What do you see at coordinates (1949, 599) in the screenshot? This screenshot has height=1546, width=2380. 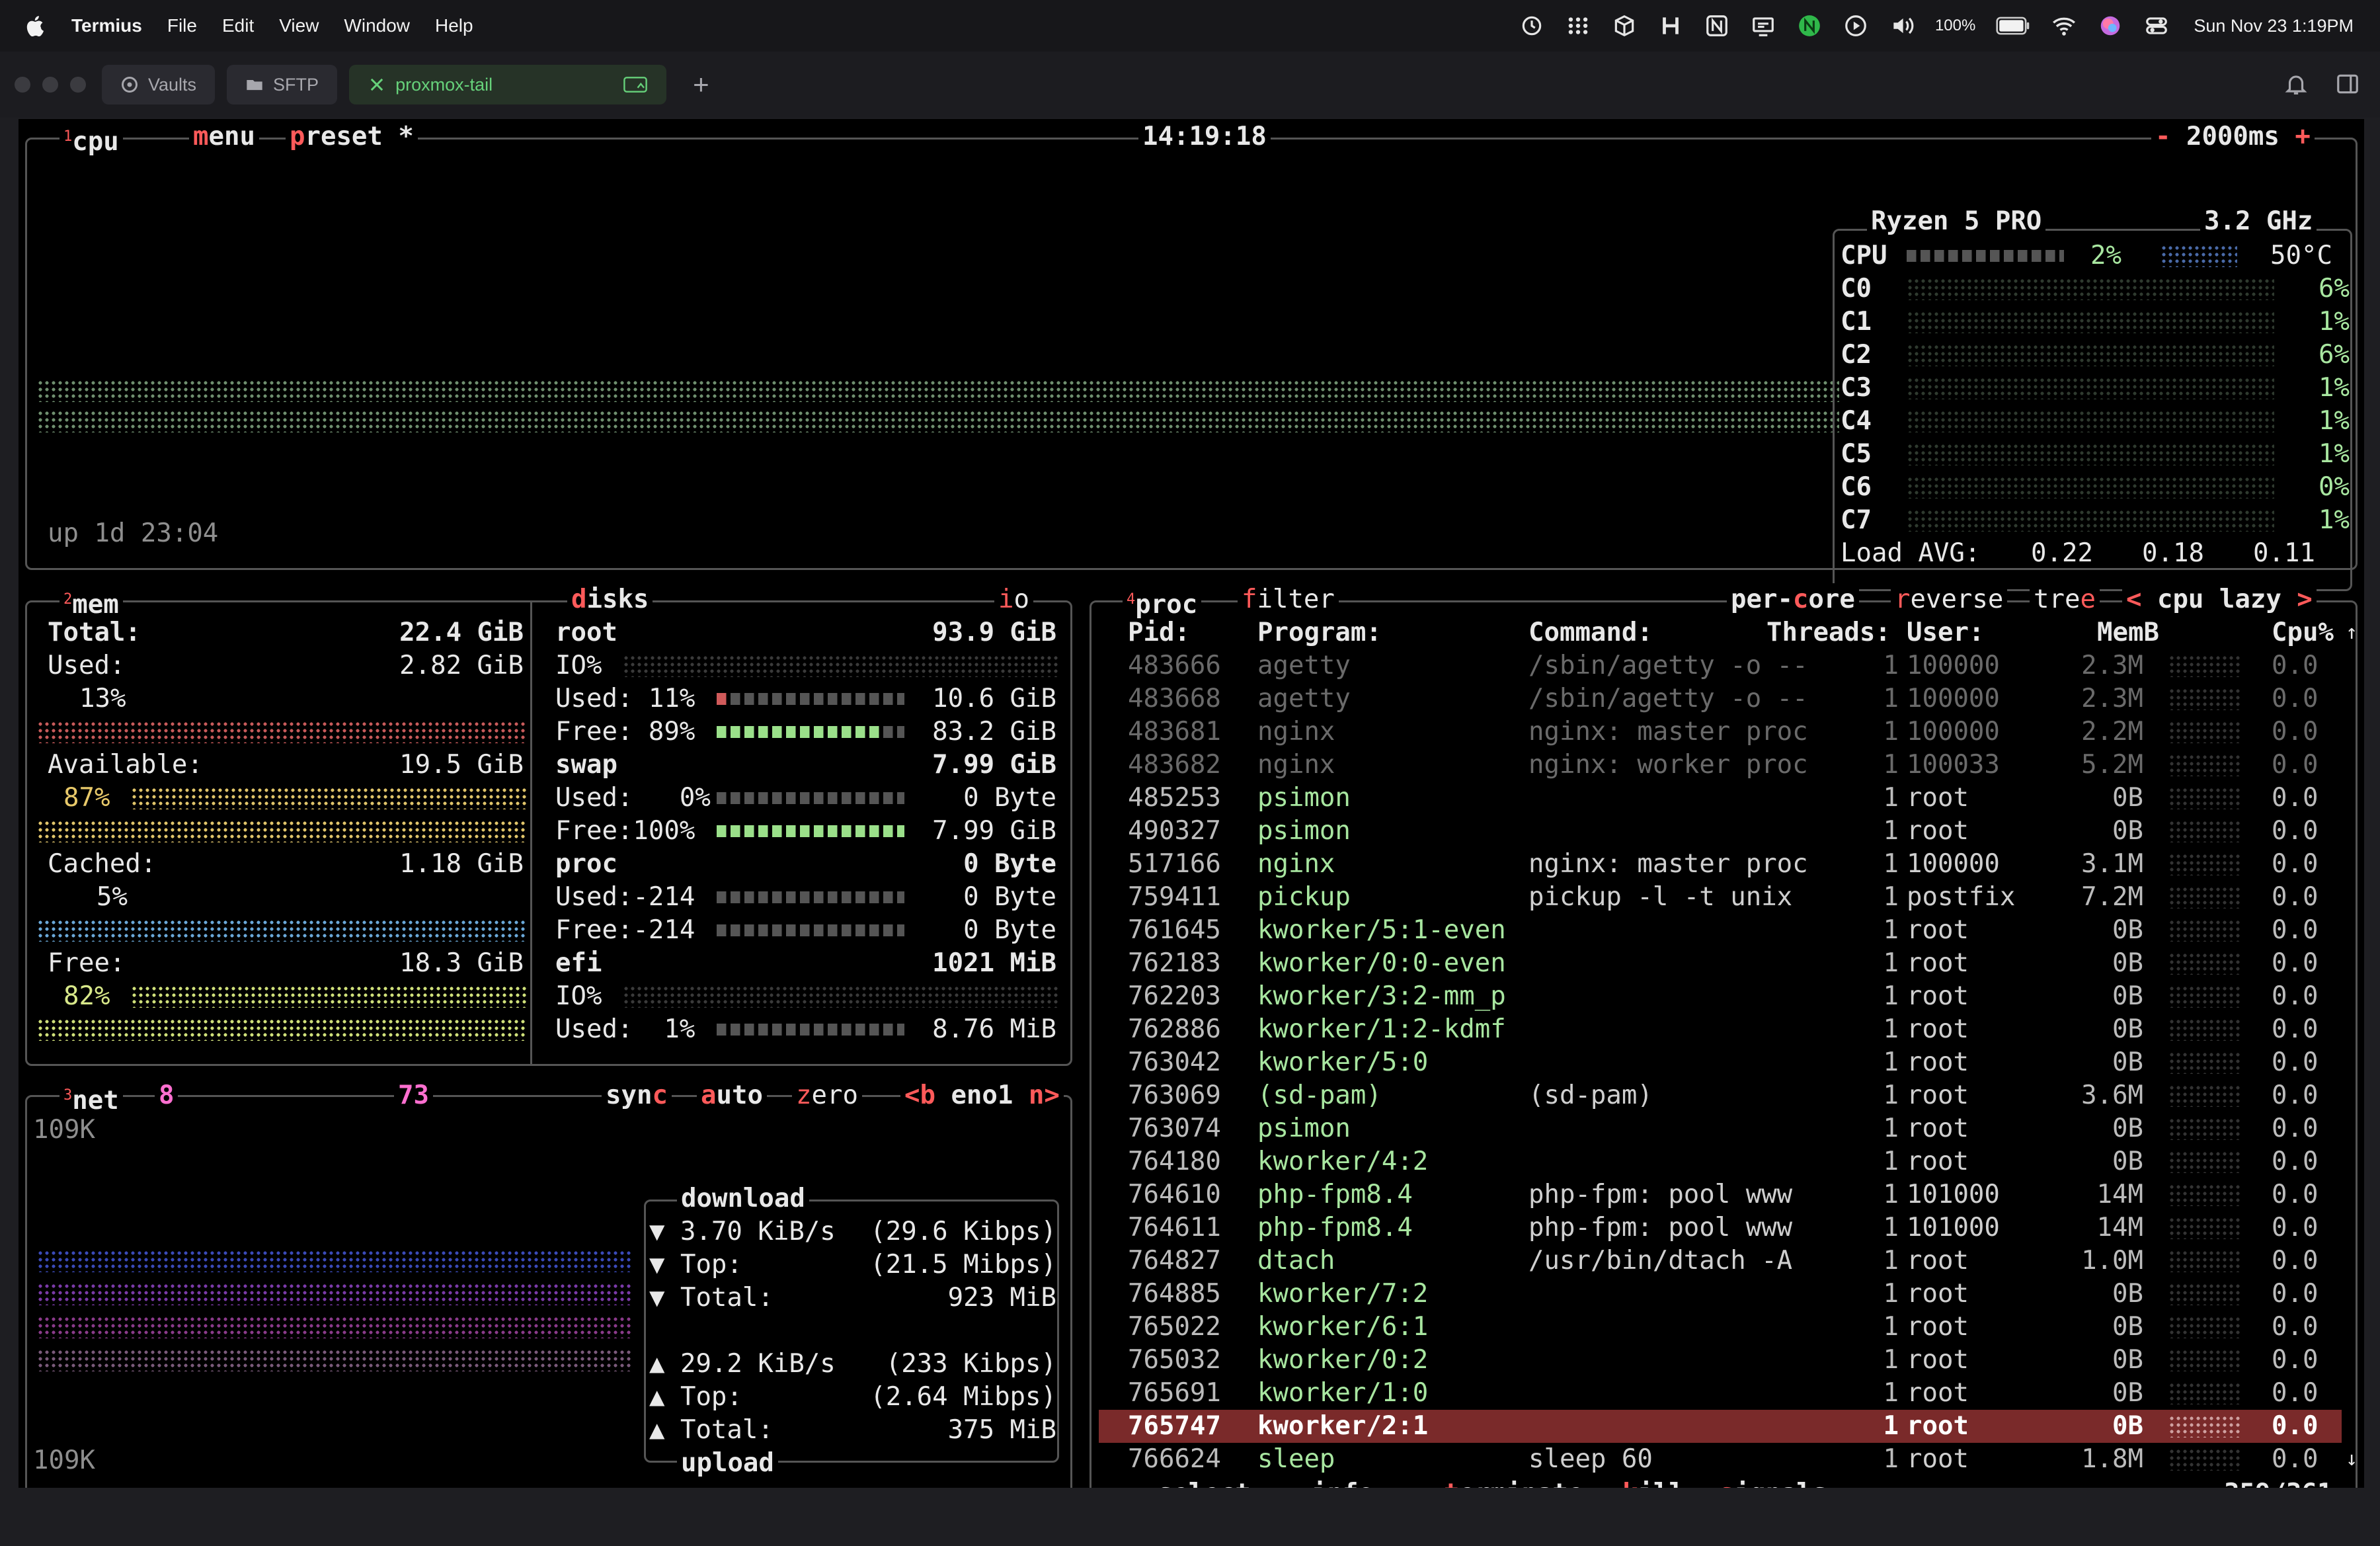 I see `reverse-toggle: reverse` at bounding box center [1949, 599].